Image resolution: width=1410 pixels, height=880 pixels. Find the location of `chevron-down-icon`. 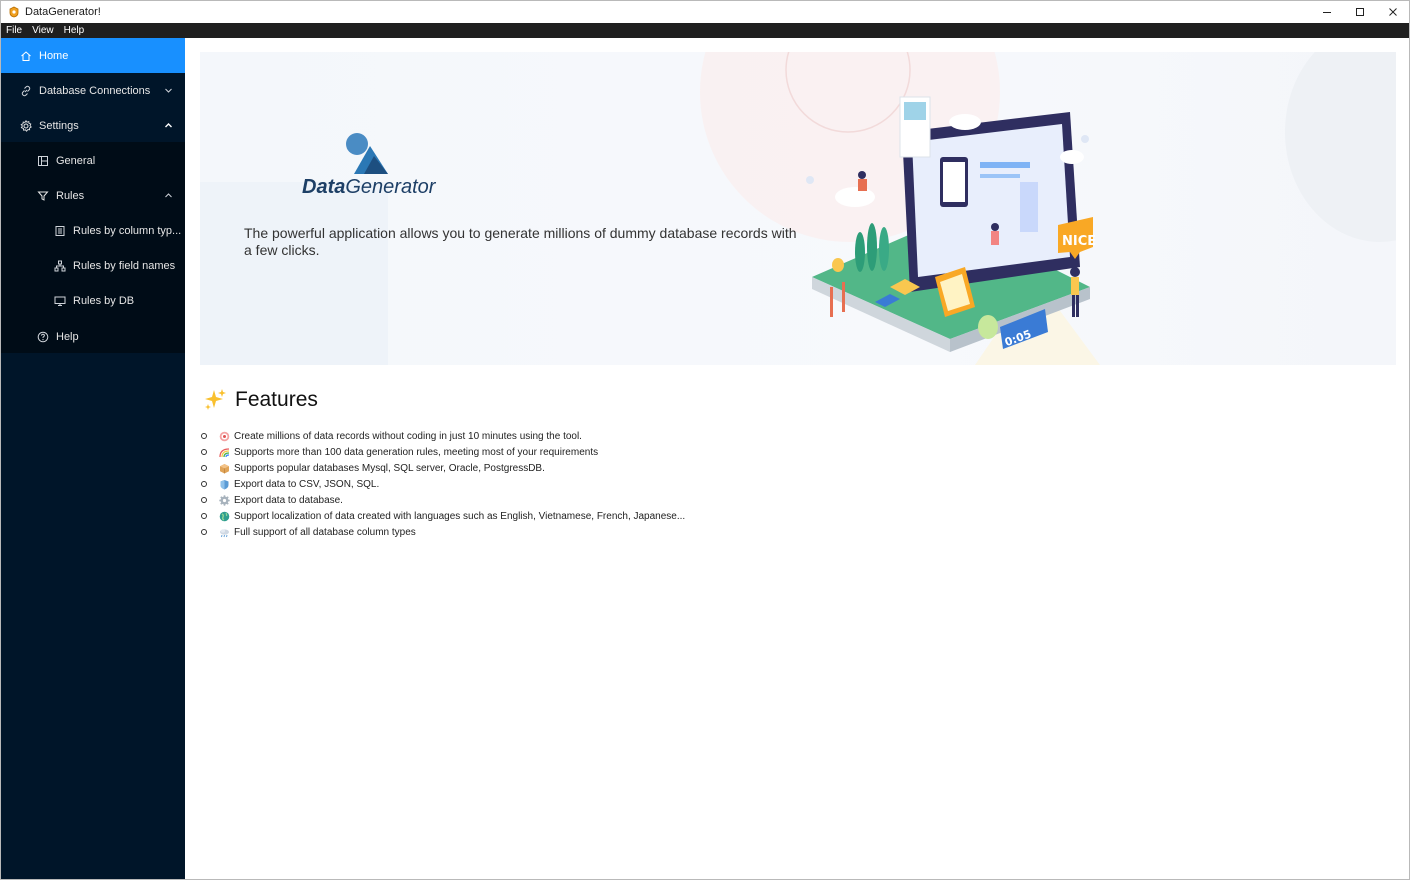

chevron-down-icon is located at coordinates (168, 90).